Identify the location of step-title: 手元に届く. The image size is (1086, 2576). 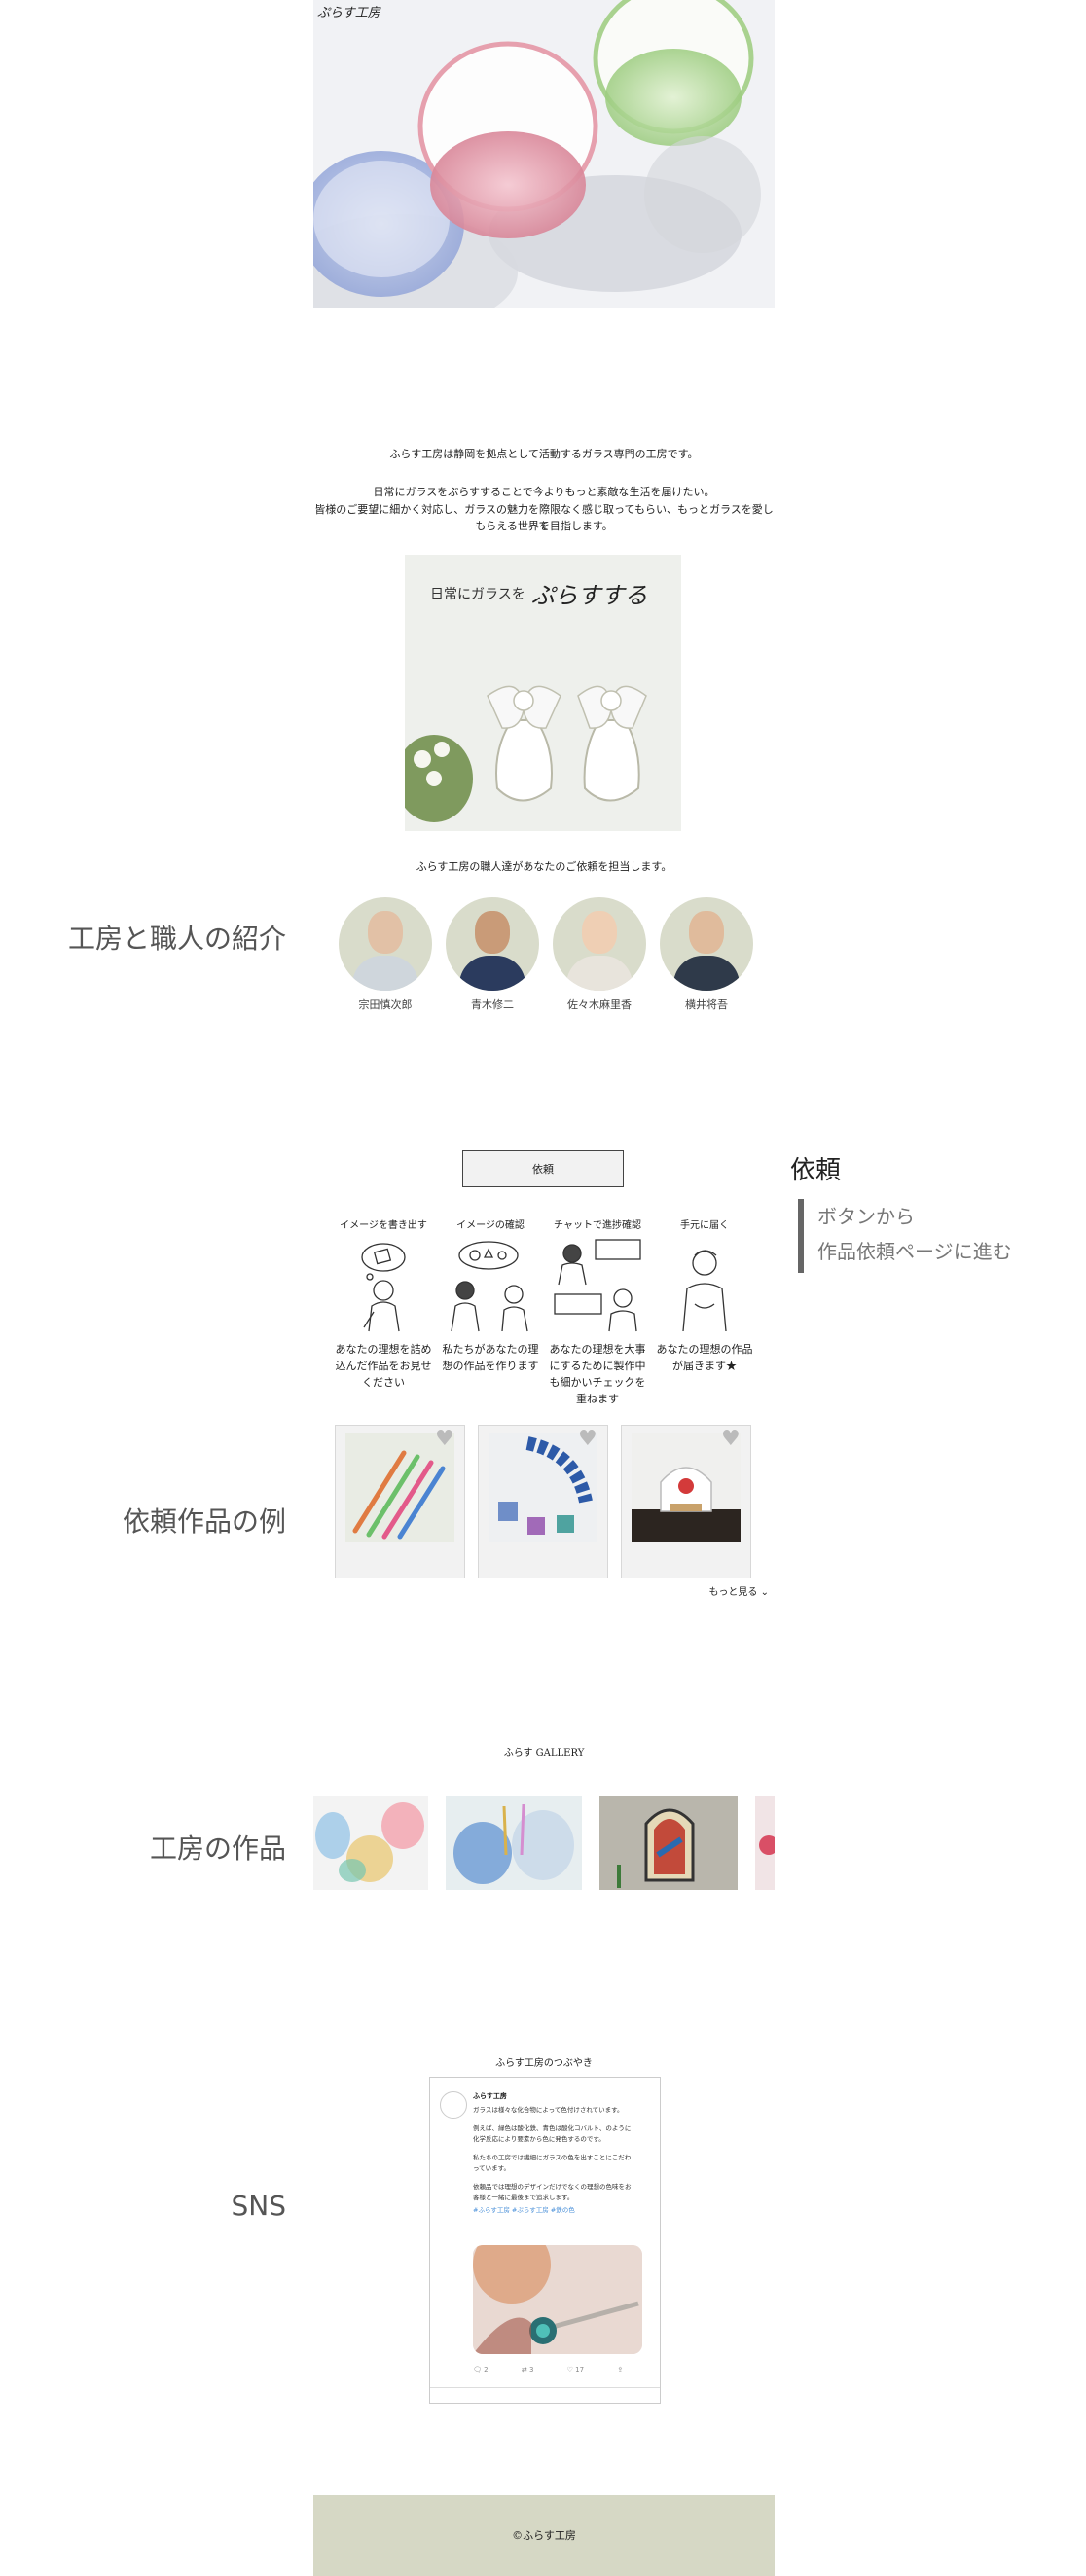
(704, 1225).